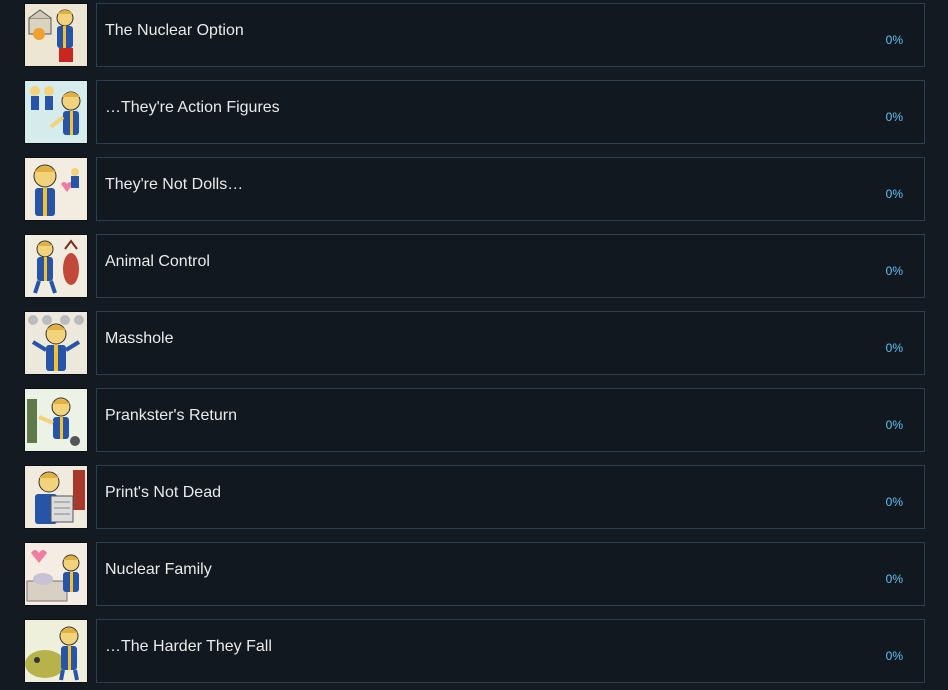 Image resolution: width=948 pixels, height=690 pixels. I want to click on achievement-card: …They're Action Figures 0%, so click(510, 112).